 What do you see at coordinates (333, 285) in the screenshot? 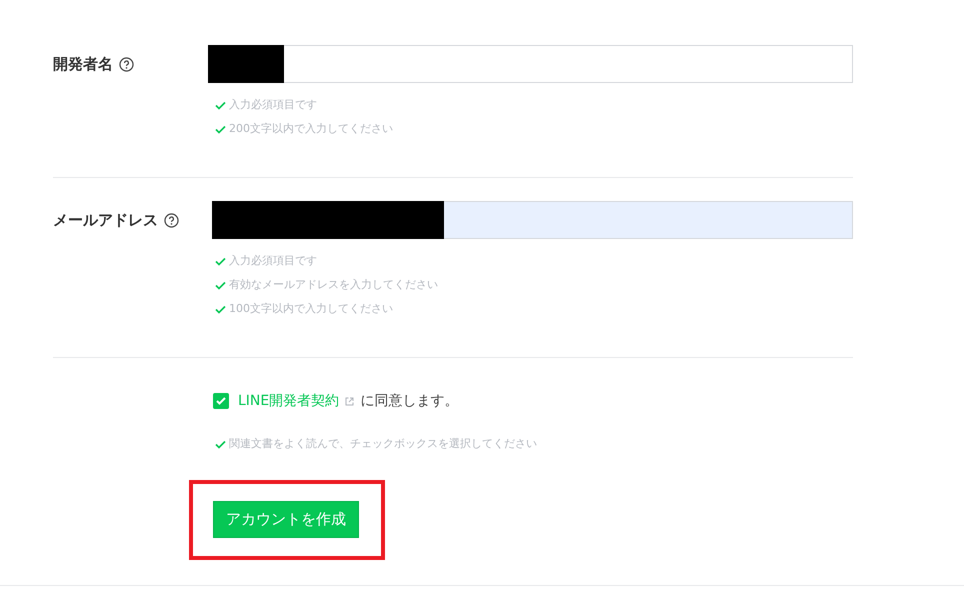
I see `hint-text: 有効なメールアドレスを入力してください` at bounding box center [333, 285].